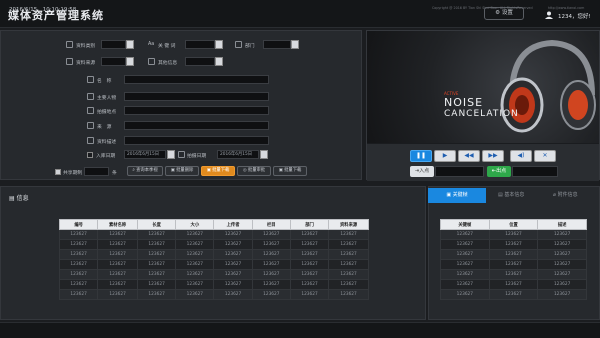 The width and height of the screenshot is (600, 338). What do you see at coordinates (566, 8) in the screenshot?
I see `website-link: http://www.tianoi.com` at bounding box center [566, 8].